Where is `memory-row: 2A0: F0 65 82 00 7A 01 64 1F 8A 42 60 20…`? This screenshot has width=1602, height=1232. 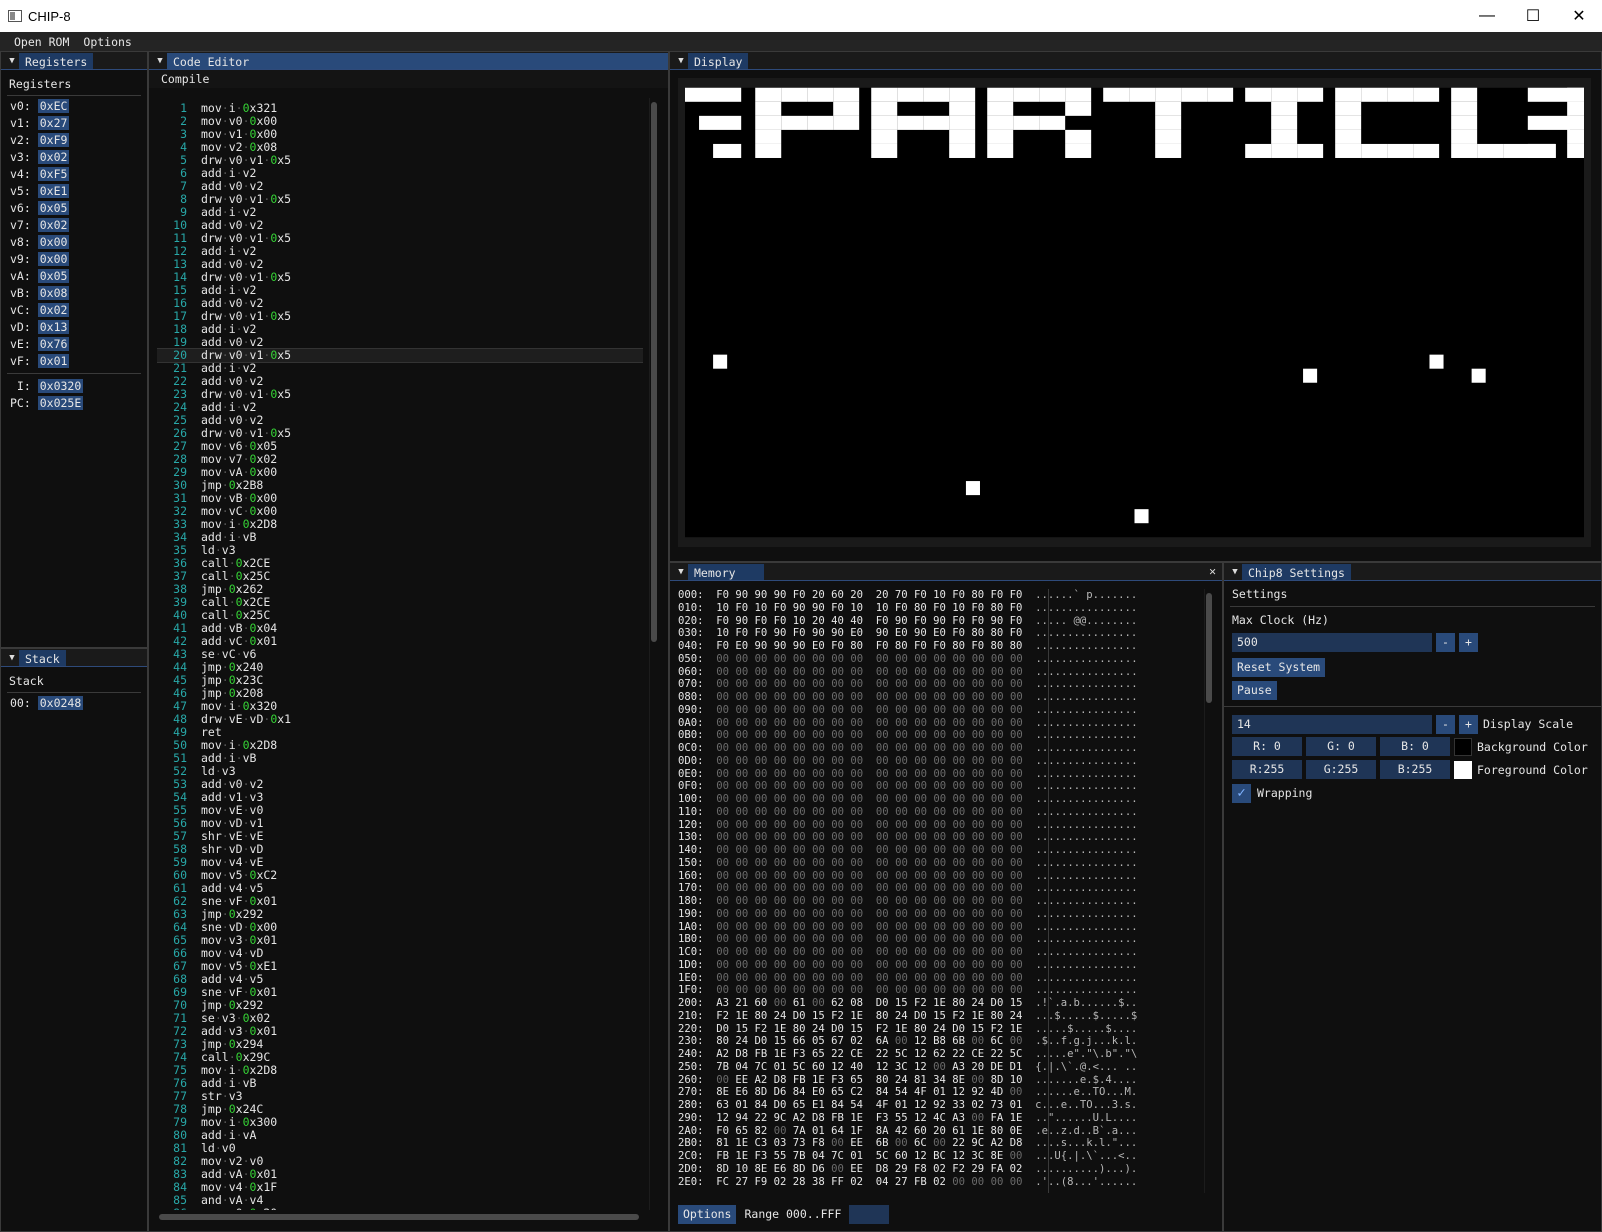
memory-row: 2A0: F0 65 82 00 7A 01 64 1F 8A 42 60 20… is located at coordinates (938, 1131).